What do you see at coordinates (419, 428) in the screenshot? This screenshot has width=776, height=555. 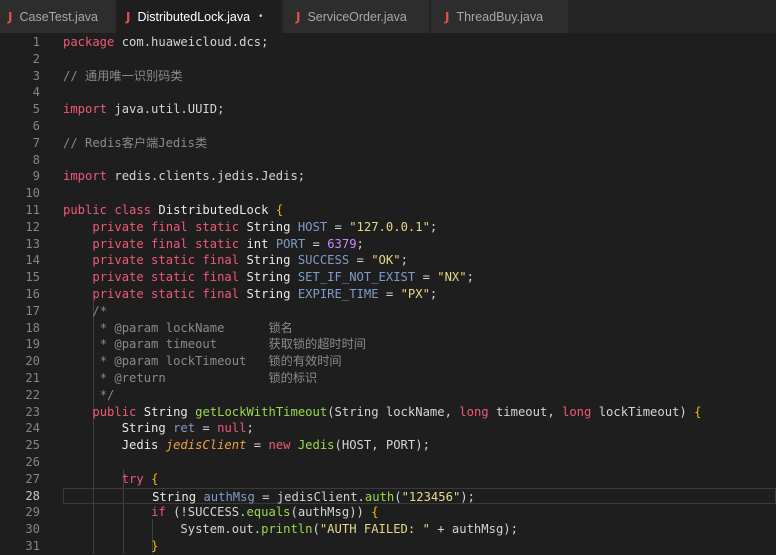 I see `code-content: String ret = null;` at bounding box center [419, 428].